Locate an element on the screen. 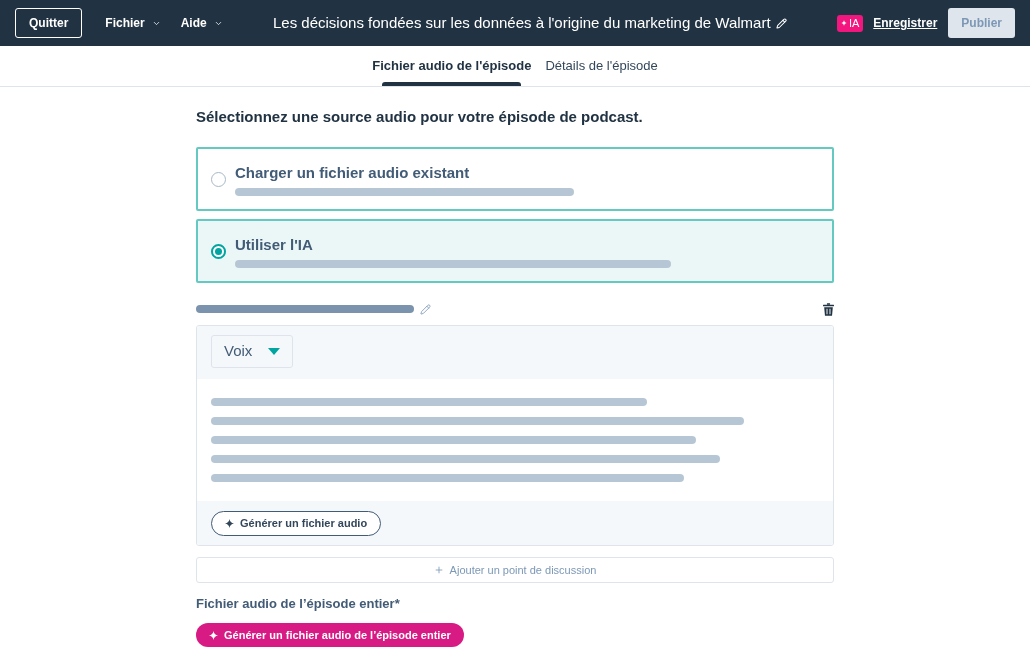  tab: Détails de l'épisode is located at coordinates (601, 66).